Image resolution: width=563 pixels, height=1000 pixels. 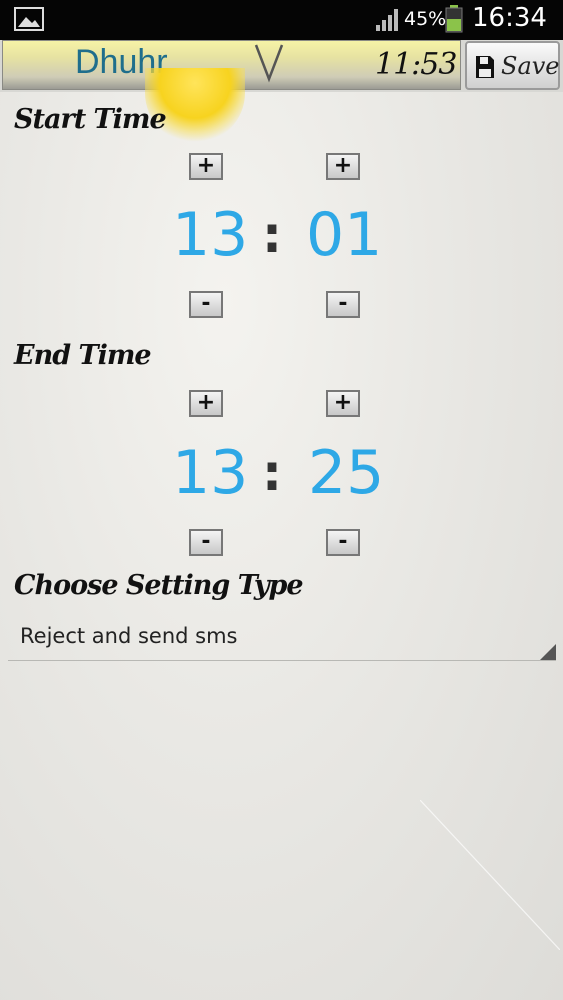 What do you see at coordinates (530, 66) in the screenshot?
I see `save-label: Save` at bounding box center [530, 66].